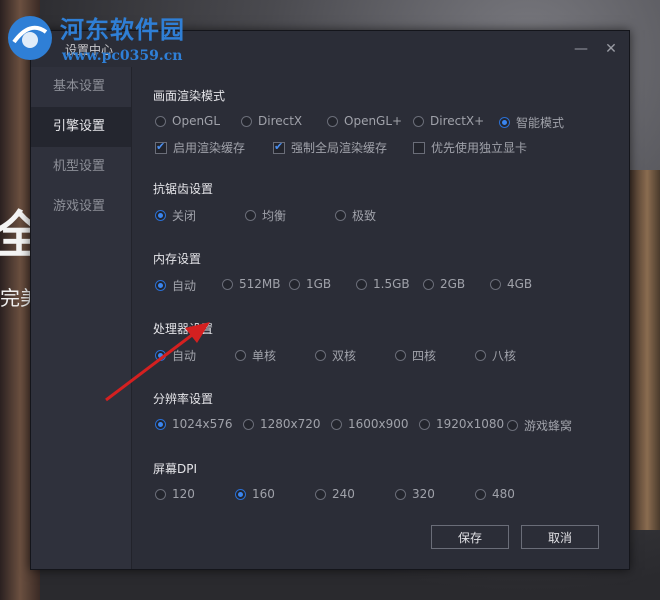  Describe the element at coordinates (448, 121) in the screenshot. I see `render-directxplus-radio: DirectX+` at that location.